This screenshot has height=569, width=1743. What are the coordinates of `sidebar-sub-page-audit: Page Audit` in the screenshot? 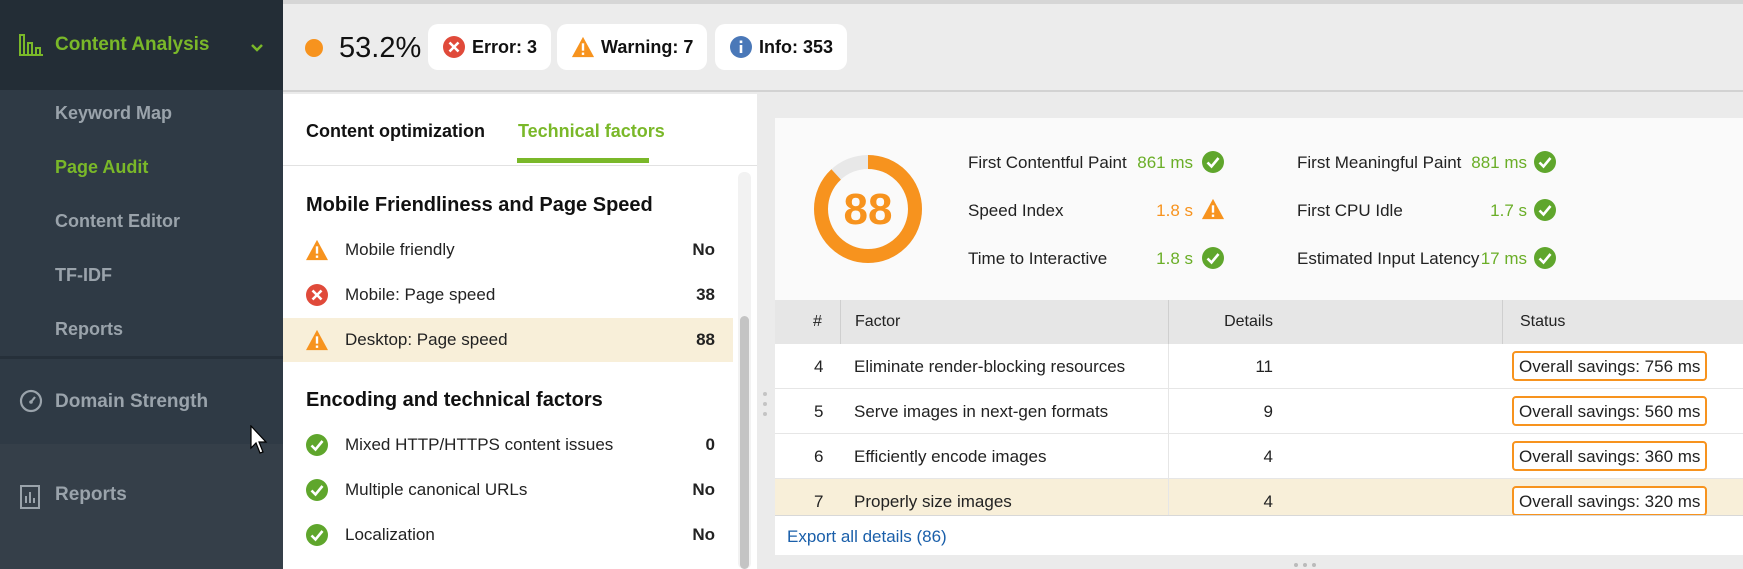 It's located at (101, 167).